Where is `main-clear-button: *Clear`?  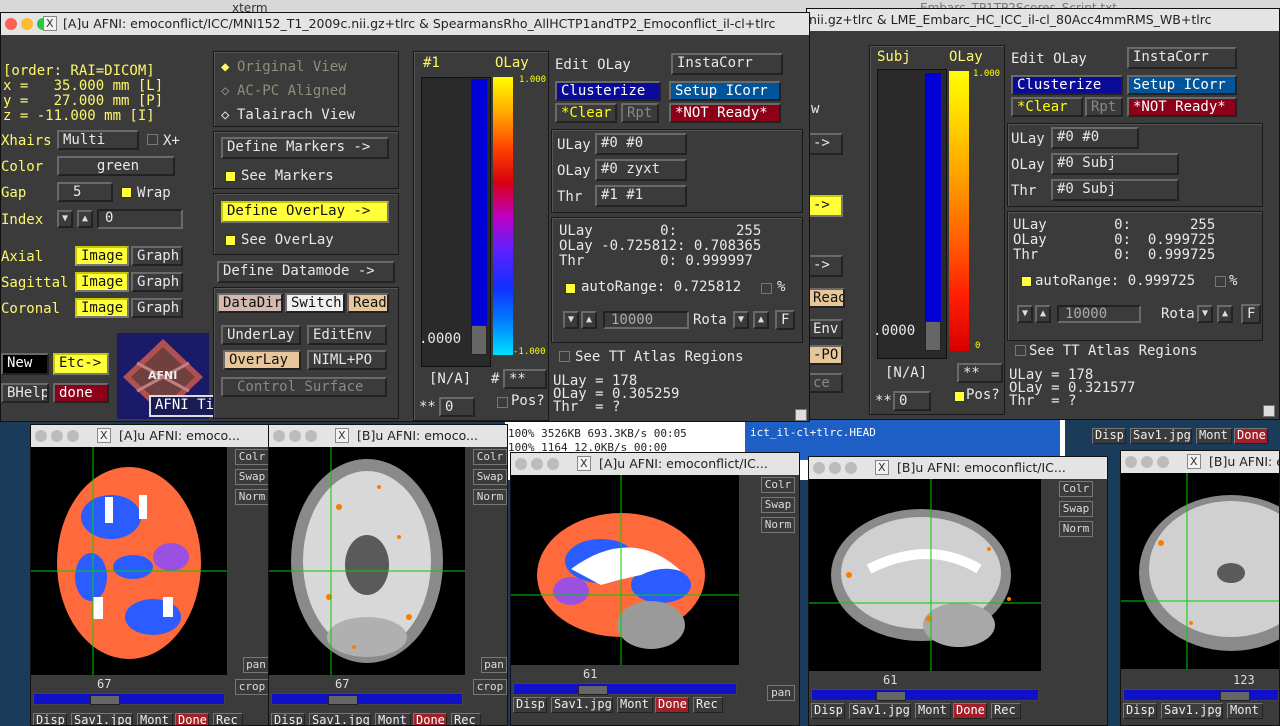 main-clear-button: *Clear is located at coordinates (586, 113).